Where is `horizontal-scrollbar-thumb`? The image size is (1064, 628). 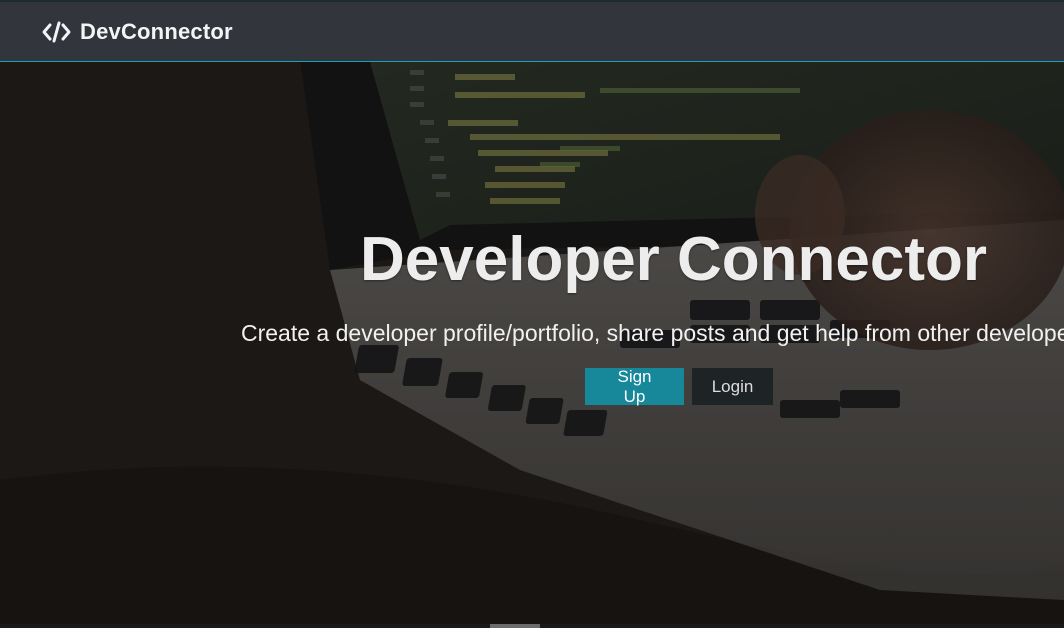 horizontal-scrollbar-thumb is located at coordinates (515, 626).